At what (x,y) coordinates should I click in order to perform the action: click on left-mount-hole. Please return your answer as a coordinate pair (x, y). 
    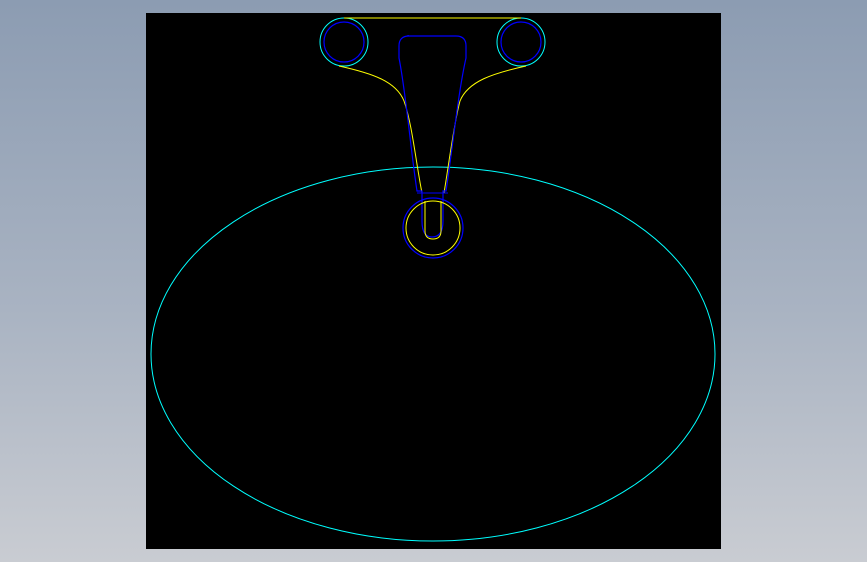
    Looking at the image, I should click on (344, 42).